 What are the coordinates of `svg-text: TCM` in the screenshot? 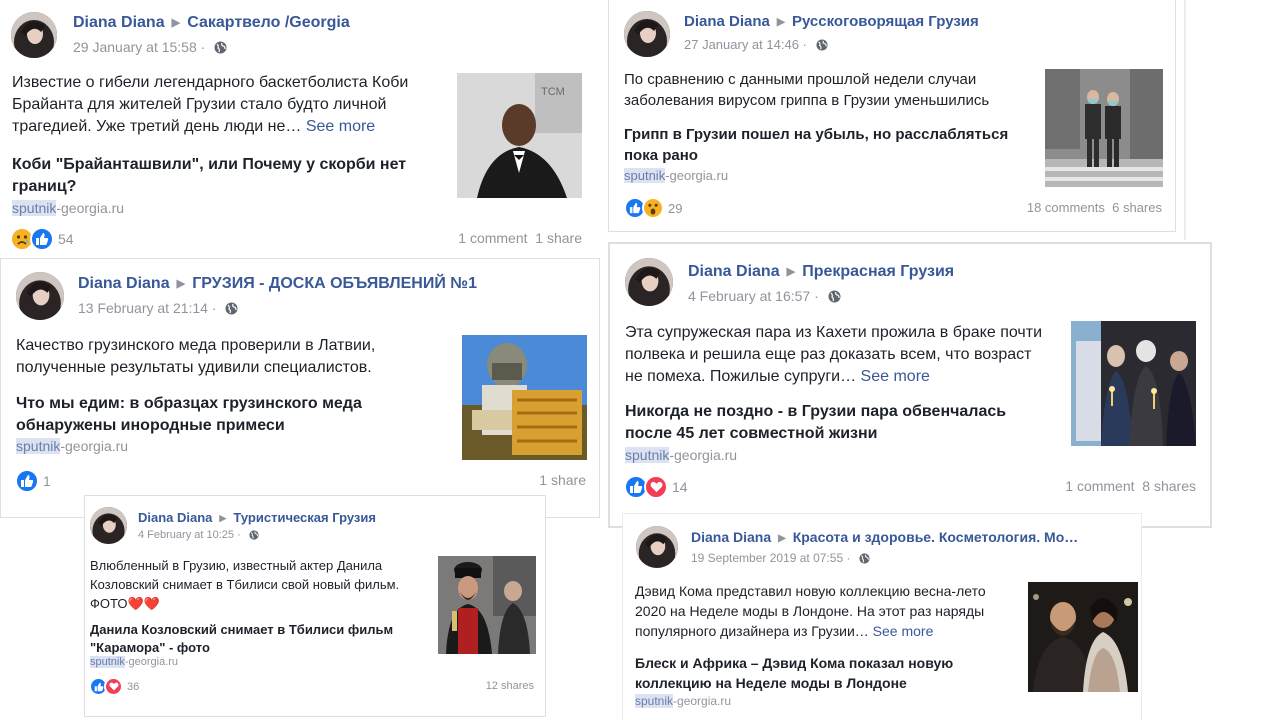 It's located at (553, 92).